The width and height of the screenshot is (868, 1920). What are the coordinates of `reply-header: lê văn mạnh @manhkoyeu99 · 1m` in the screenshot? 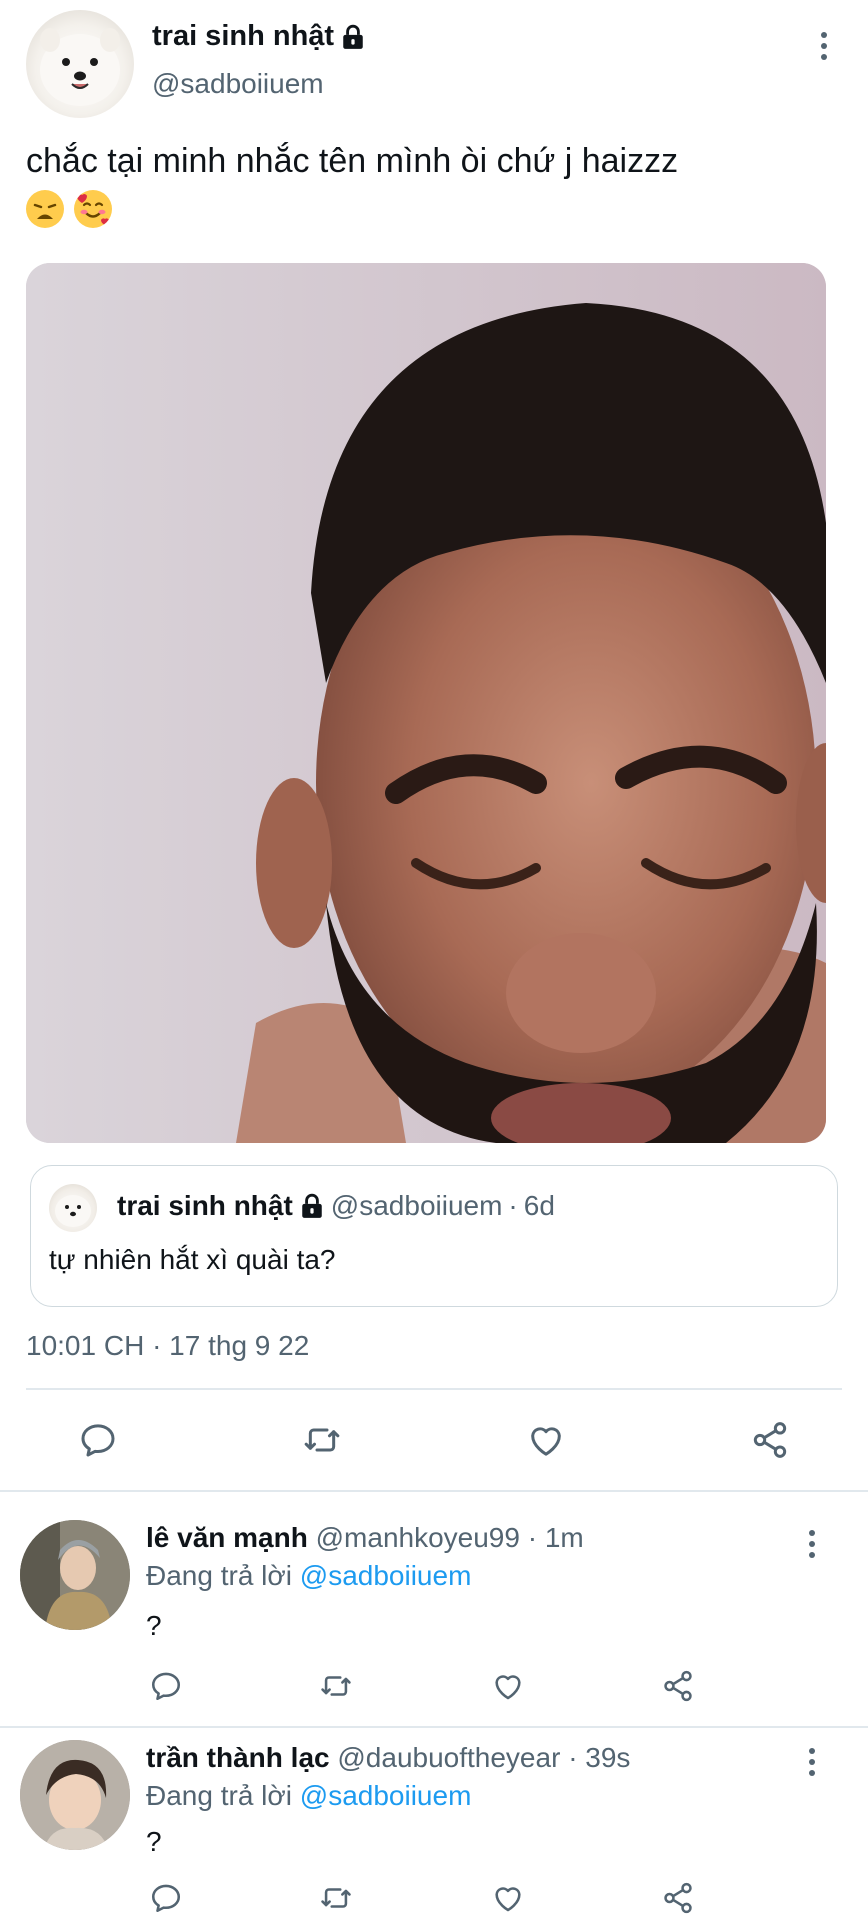 It's located at (365, 1538).